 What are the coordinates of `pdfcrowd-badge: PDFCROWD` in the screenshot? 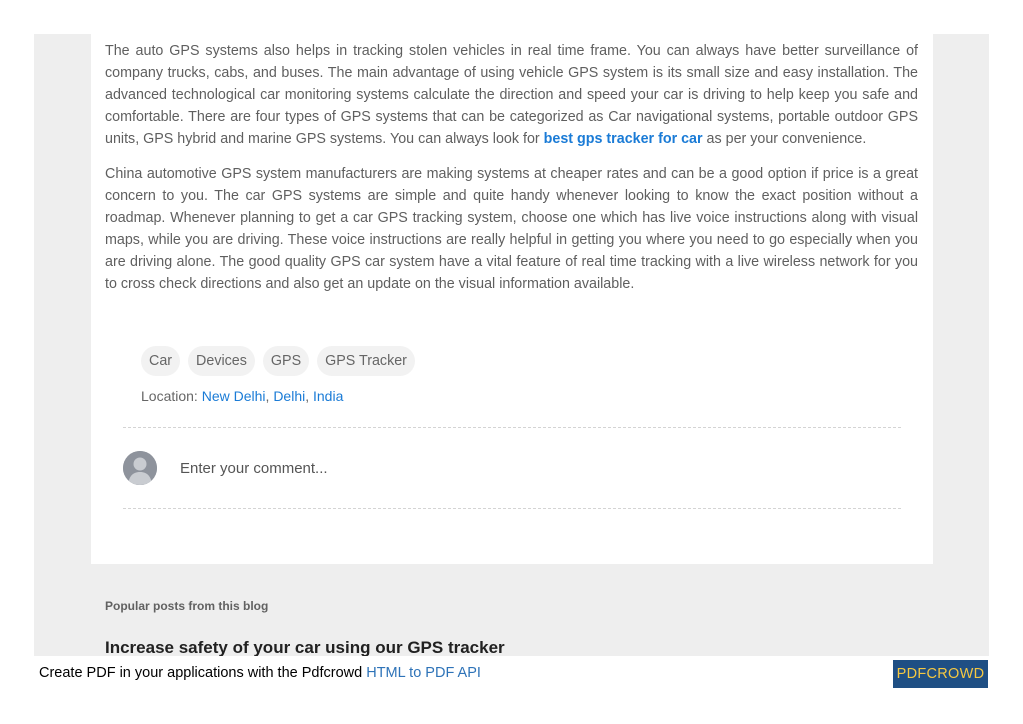 It's located at (940, 674).